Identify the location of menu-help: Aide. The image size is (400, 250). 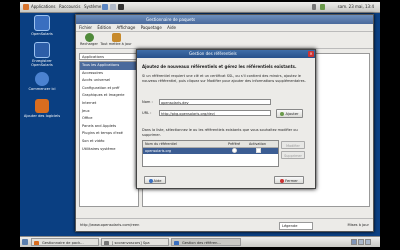
(171, 27).